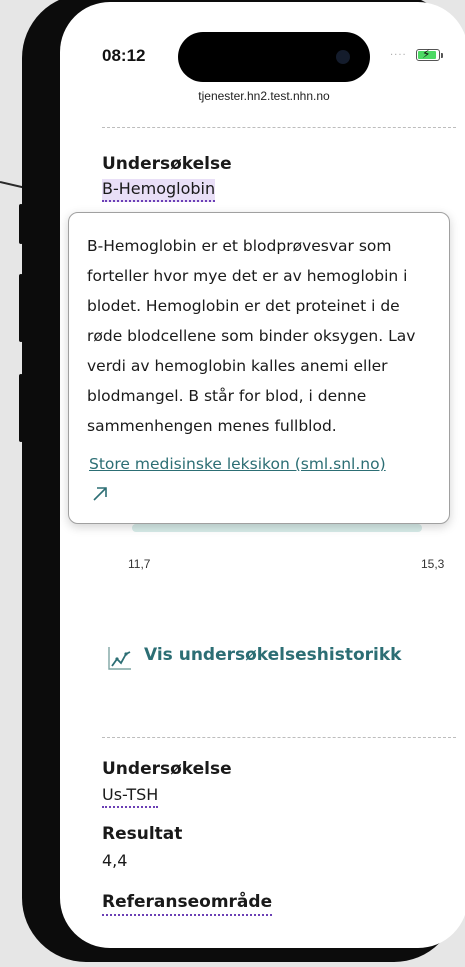 This screenshot has width=465, height=967. Describe the element at coordinates (343, 57) in the screenshot. I see `camera-icon` at that location.